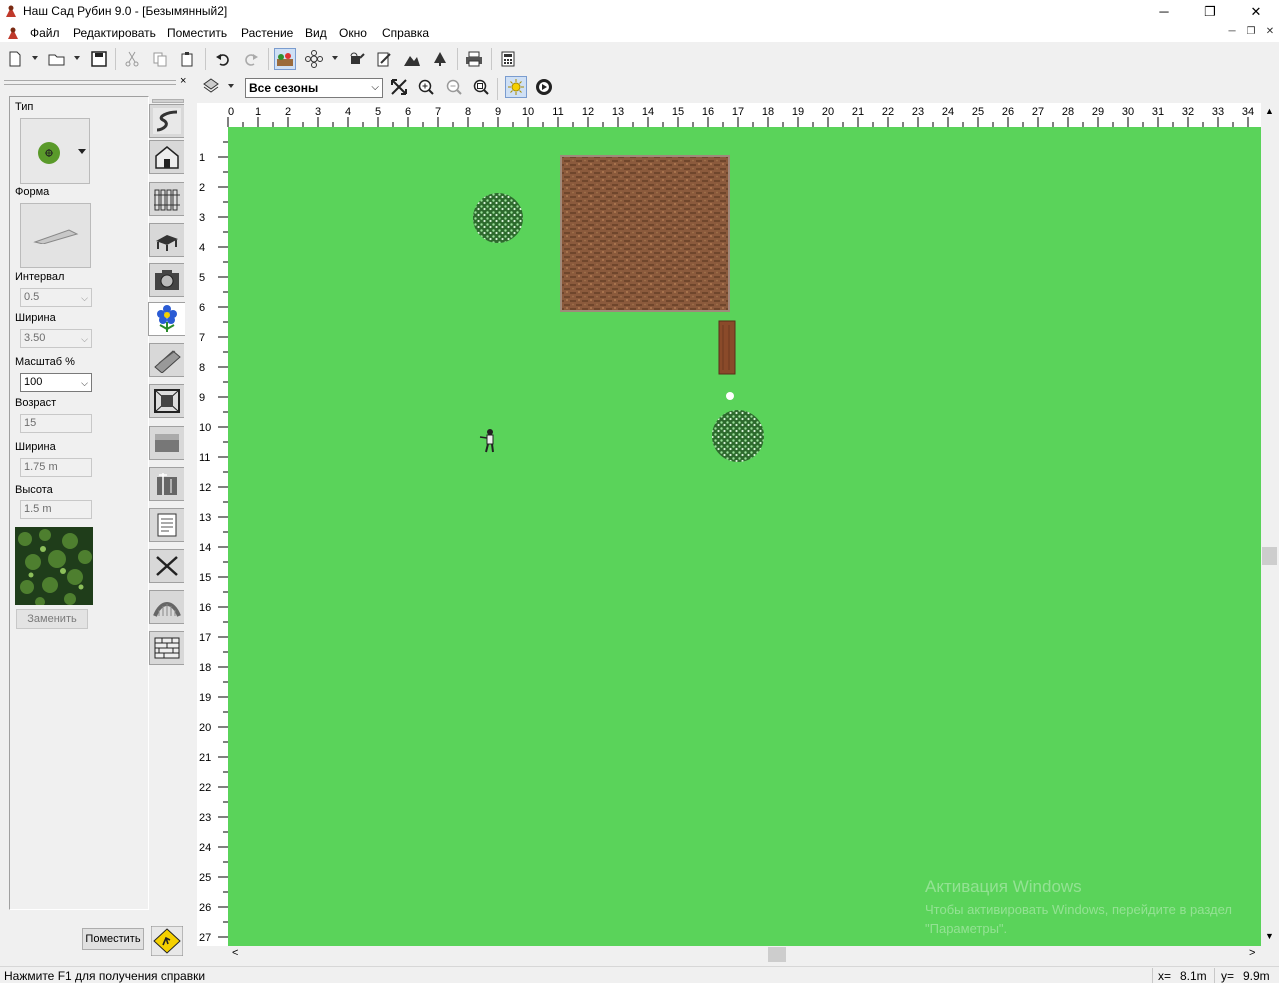 The image size is (1279, 983). Describe the element at coordinates (235, 953) in the screenshot. I see `scroll-left-icon: <` at that location.